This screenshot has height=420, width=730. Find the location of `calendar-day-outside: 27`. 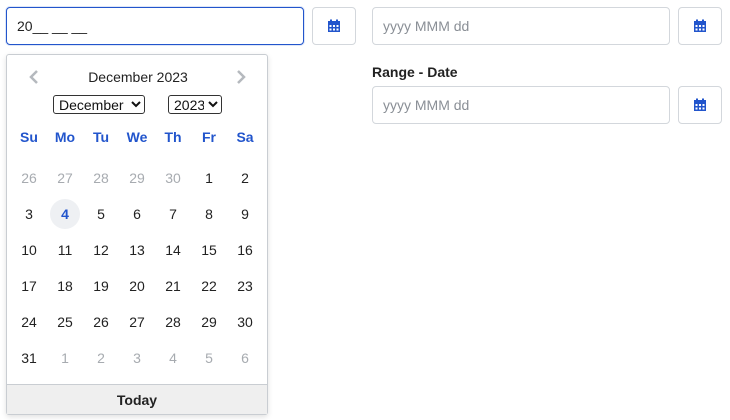

calendar-day-outside: 27 is located at coordinates (65, 178).